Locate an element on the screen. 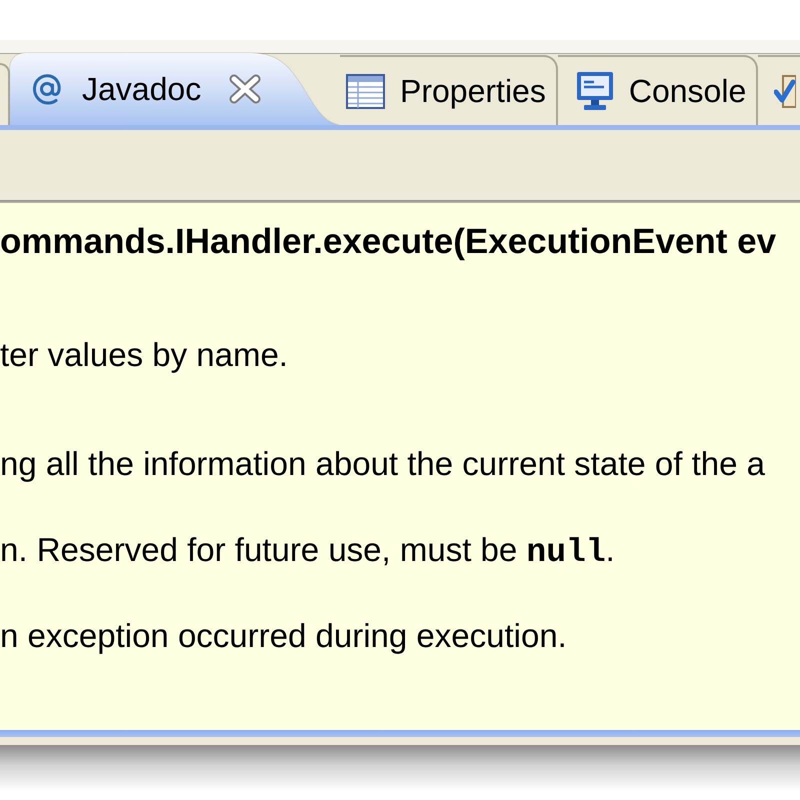 The image size is (800, 800). table-icon is located at coordinates (365, 91).